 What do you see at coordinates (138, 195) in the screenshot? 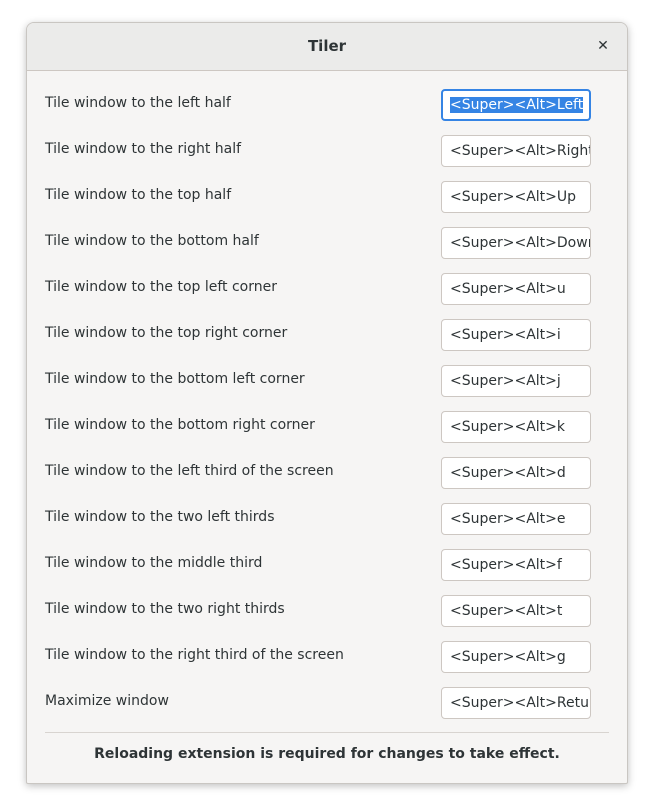
I see `shortcut-label: Tile window to the top half` at bounding box center [138, 195].